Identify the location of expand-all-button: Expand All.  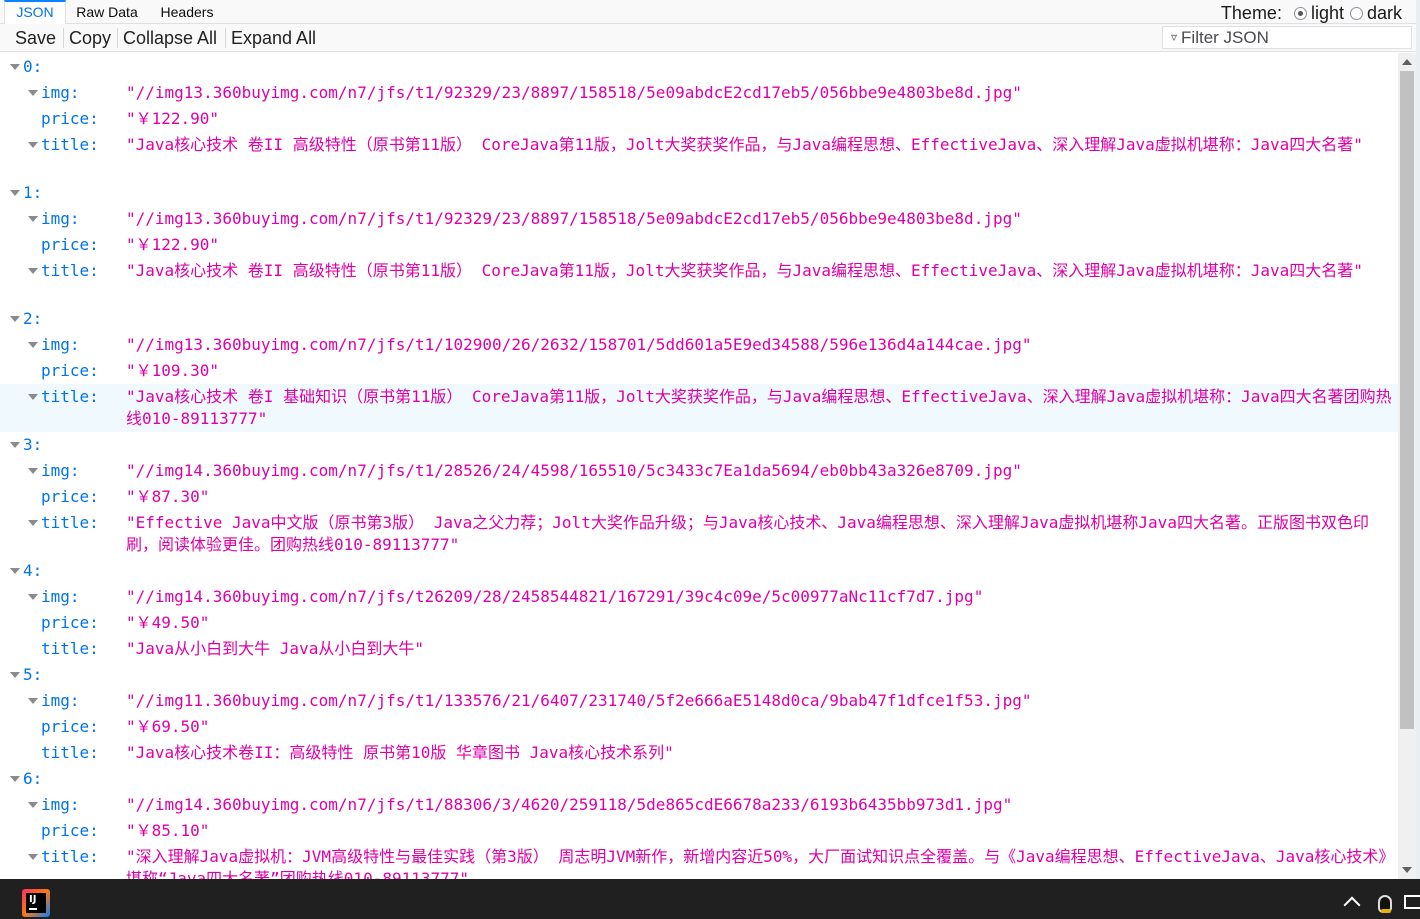
(273, 38).